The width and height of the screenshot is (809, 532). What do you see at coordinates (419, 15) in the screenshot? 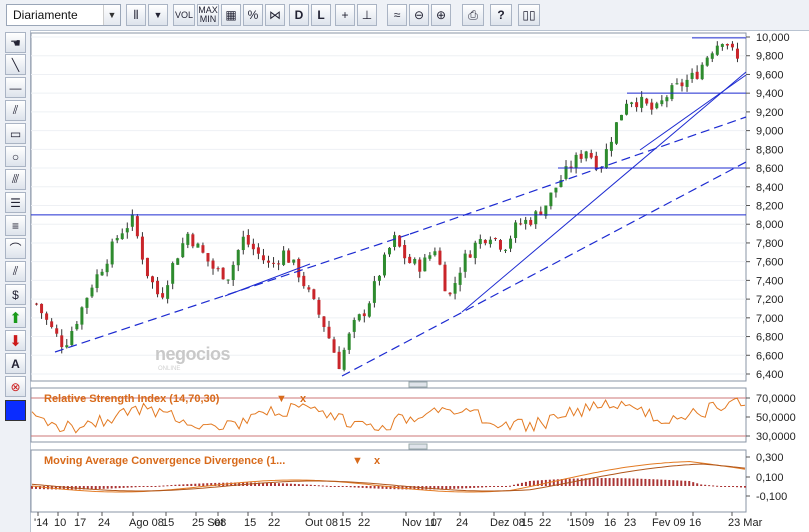
I see `zoom-out-button: ⊖` at bounding box center [419, 15].